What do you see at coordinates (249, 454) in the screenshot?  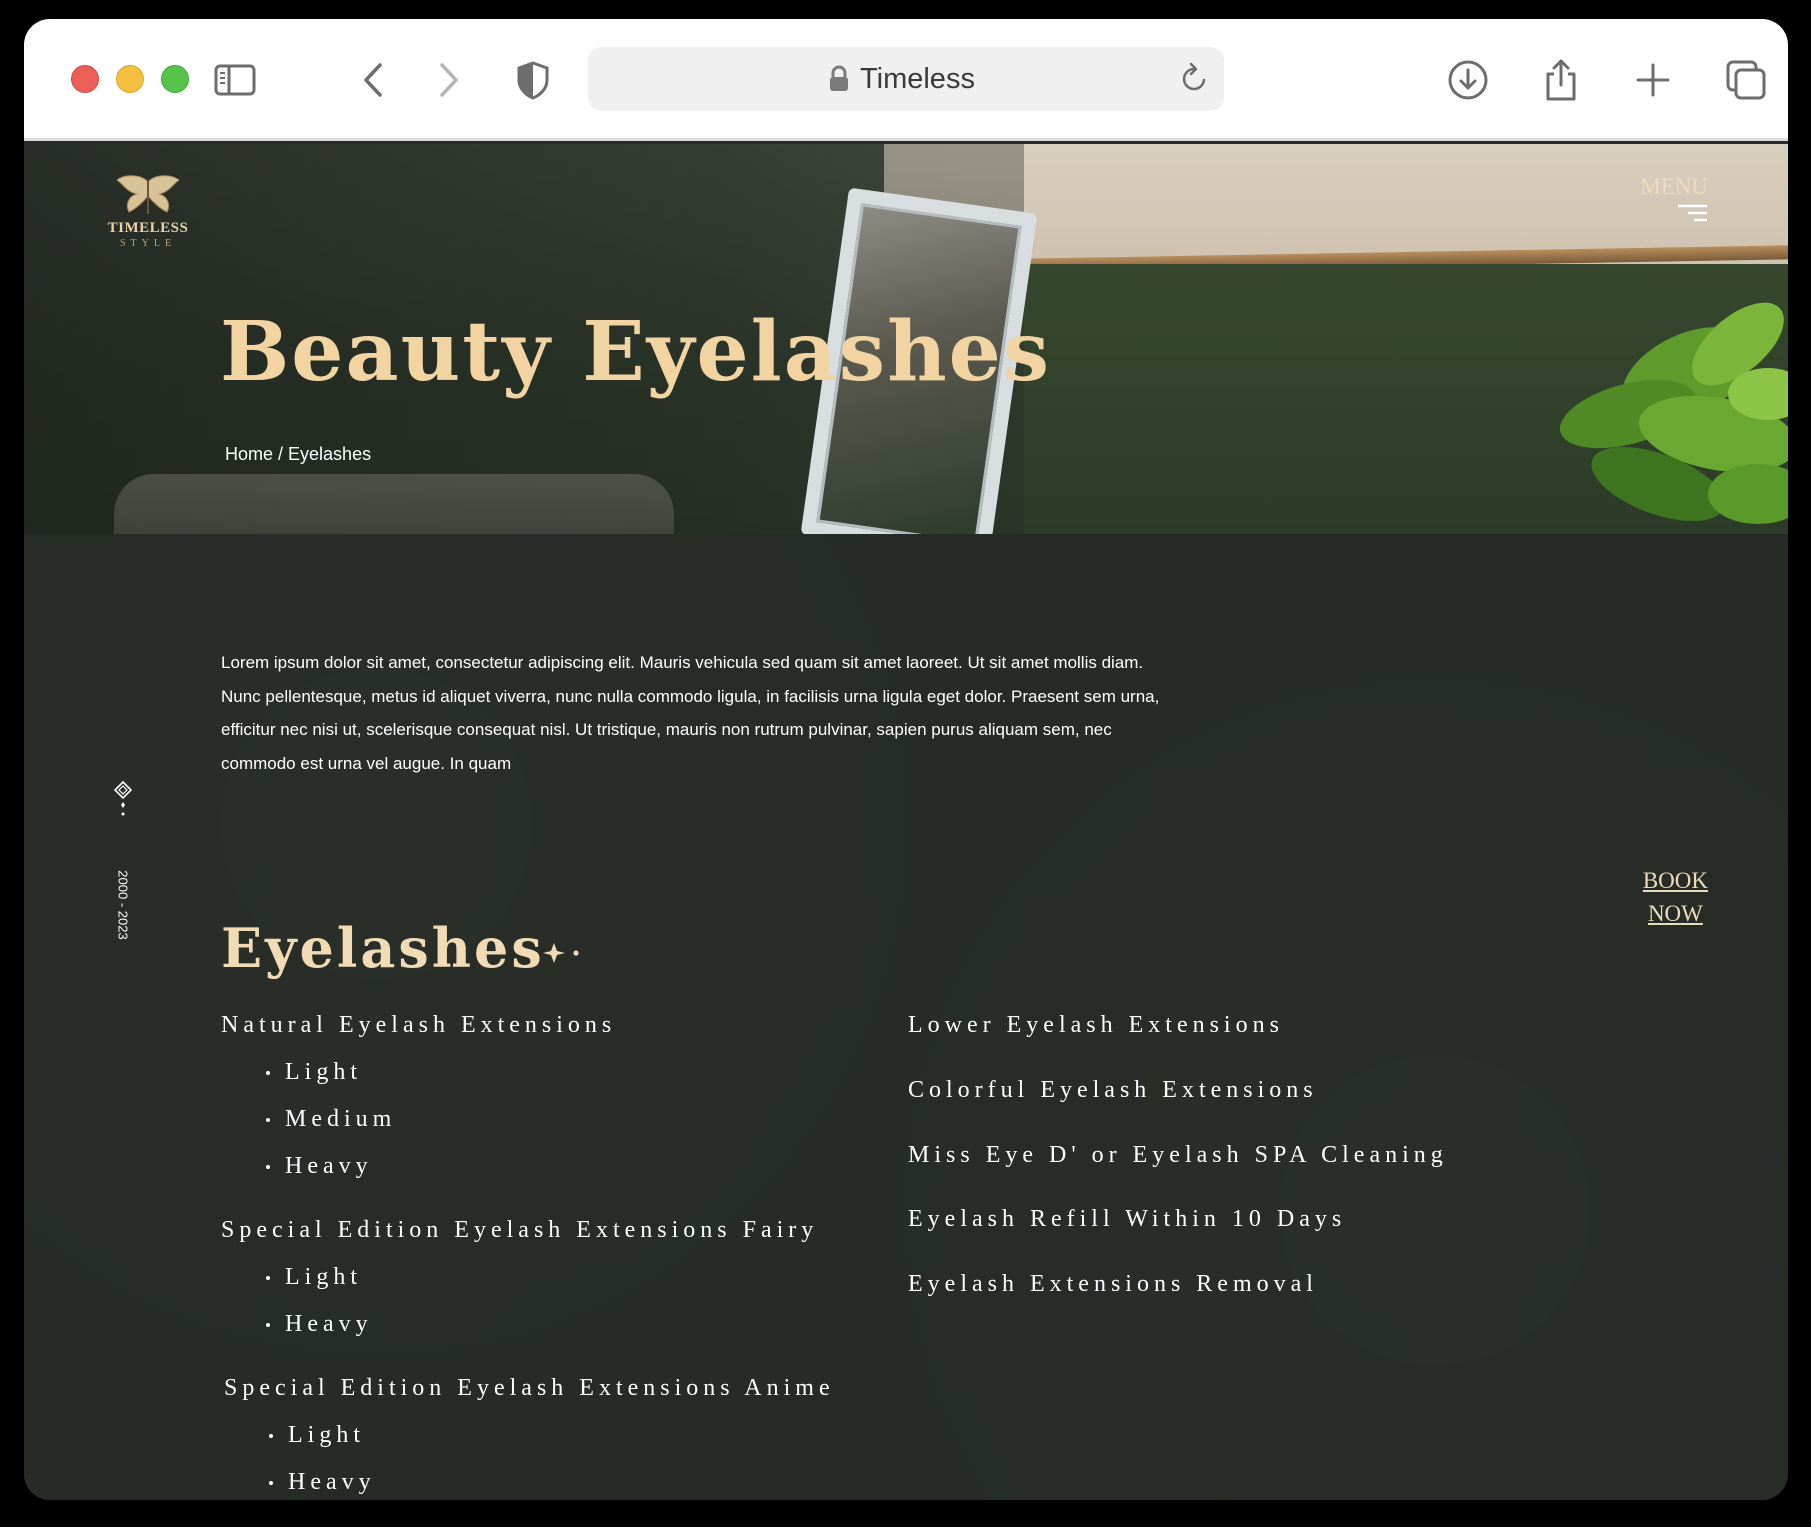 I see `breadcrumb-home-link: Home` at bounding box center [249, 454].